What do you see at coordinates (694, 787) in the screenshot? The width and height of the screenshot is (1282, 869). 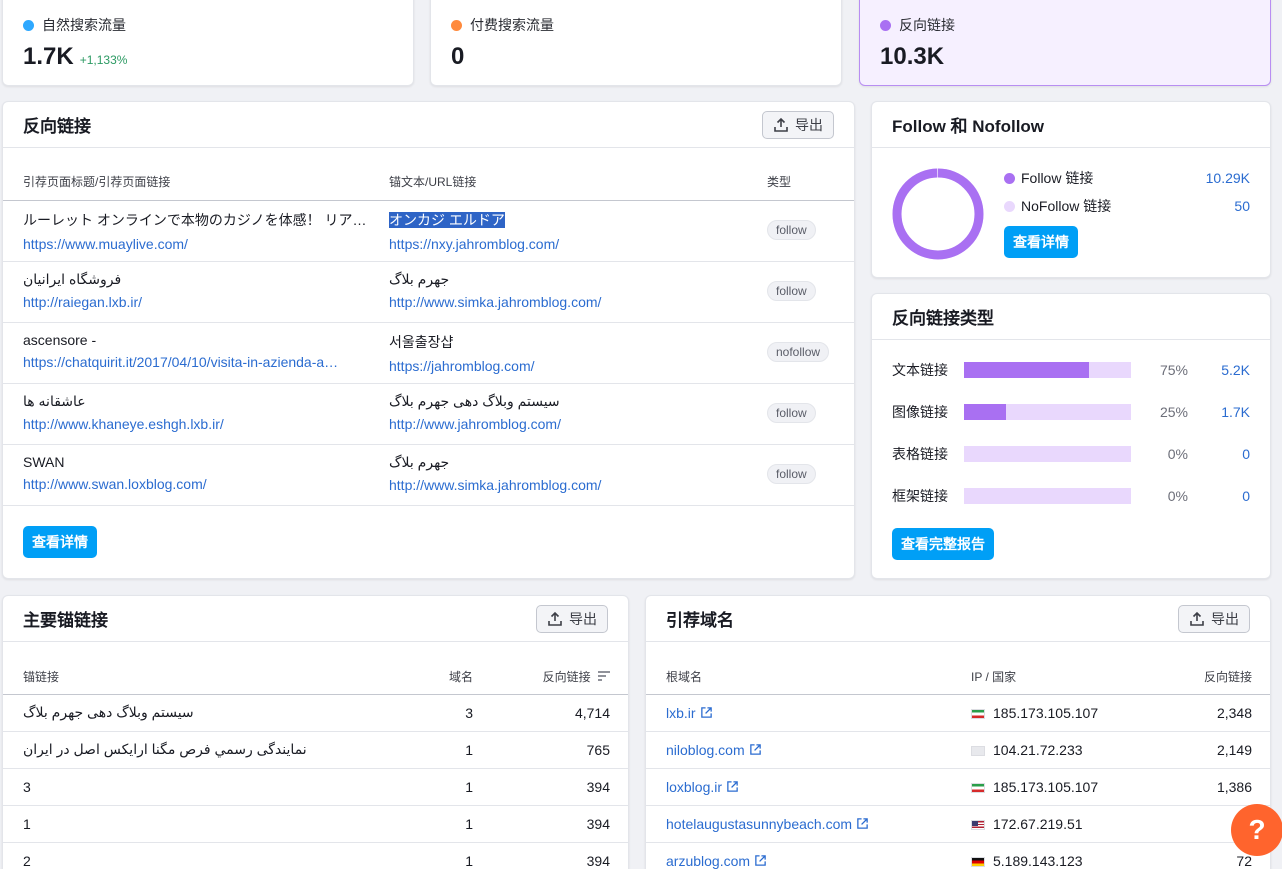 I see `domain-link: loxblog.ir` at bounding box center [694, 787].